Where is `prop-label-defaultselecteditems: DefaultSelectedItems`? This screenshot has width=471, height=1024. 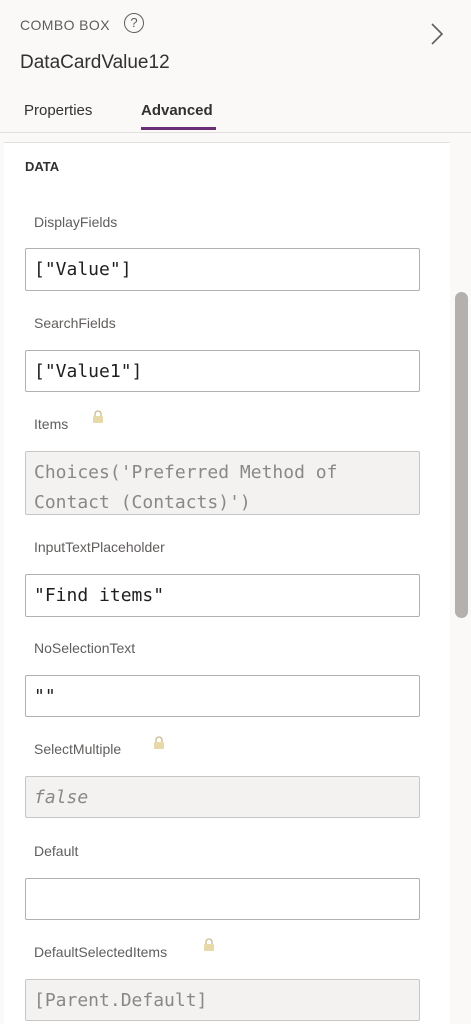 prop-label-defaultselecteditems: DefaultSelectedItems is located at coordinates (101, 952).